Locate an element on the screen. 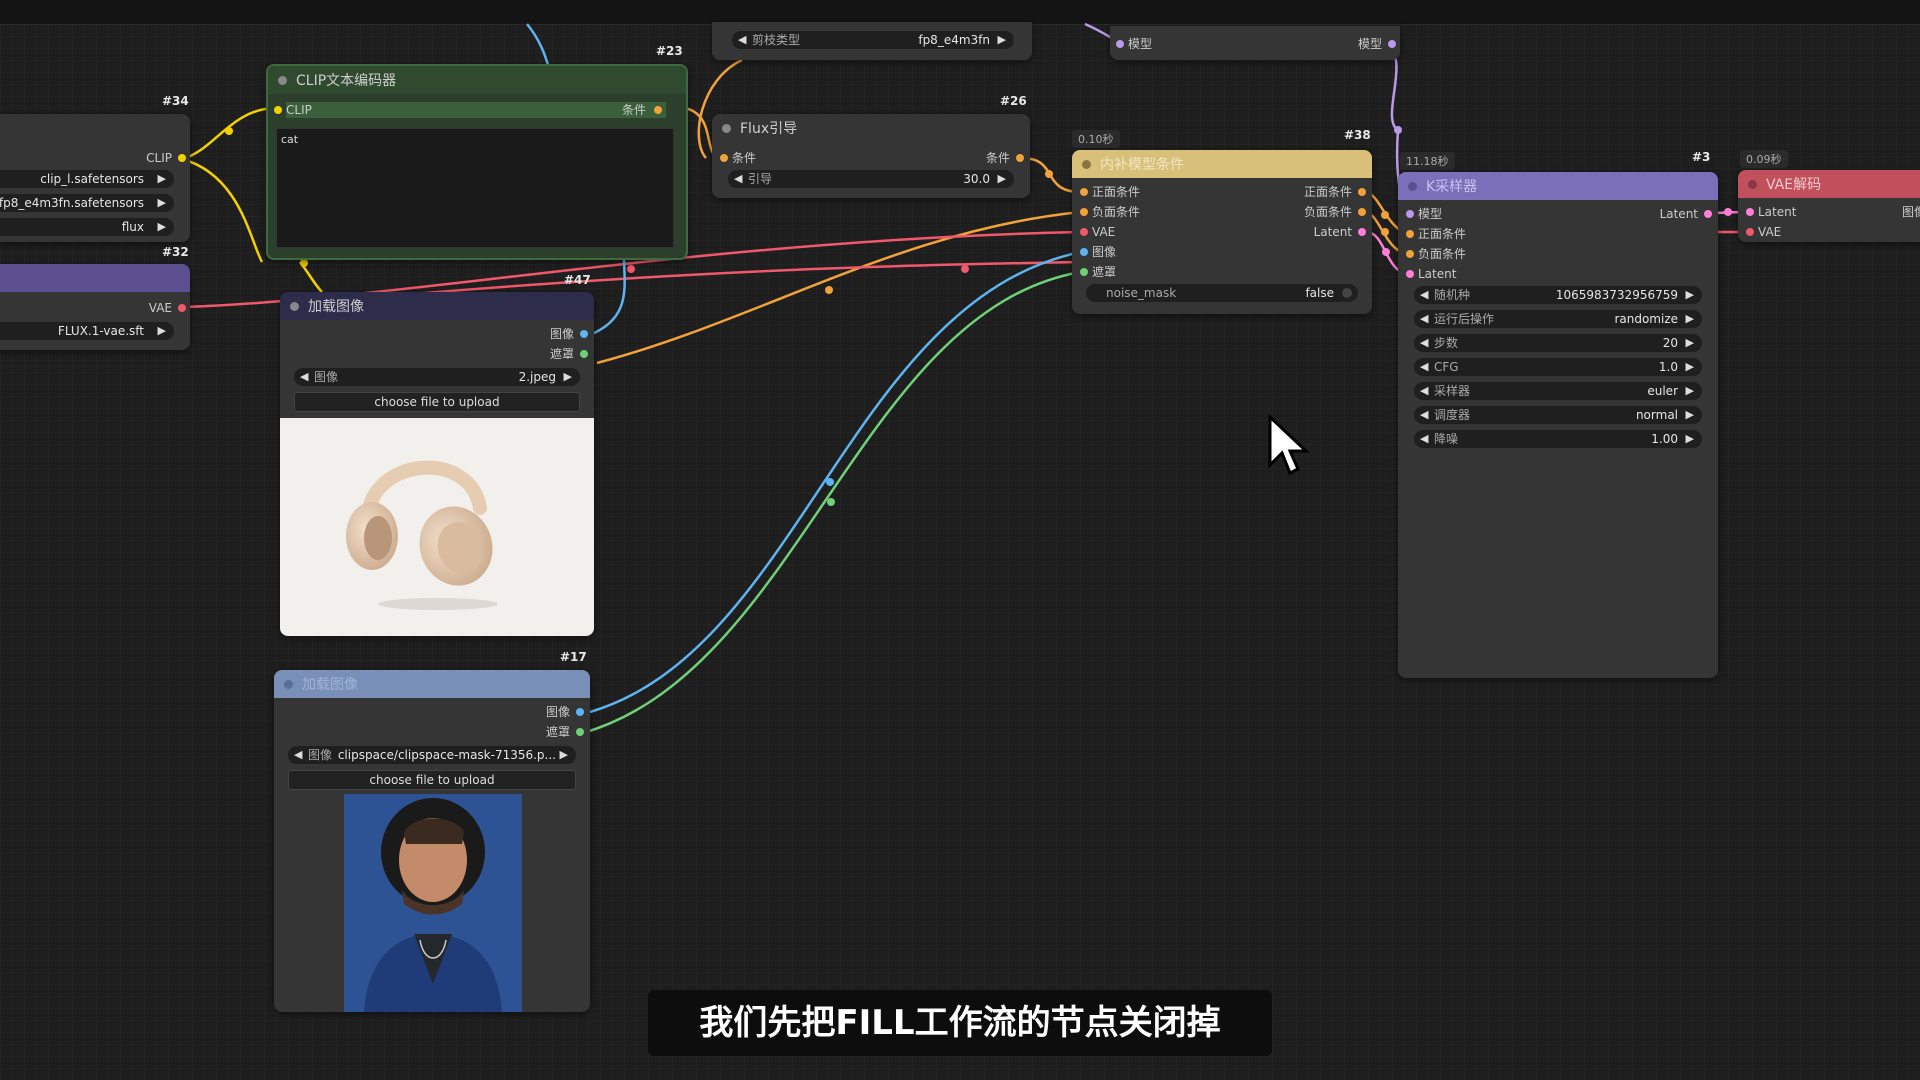  widget-cfg: ◀ CFG 1.0 ▶ is located at coordinates (1558, 367).